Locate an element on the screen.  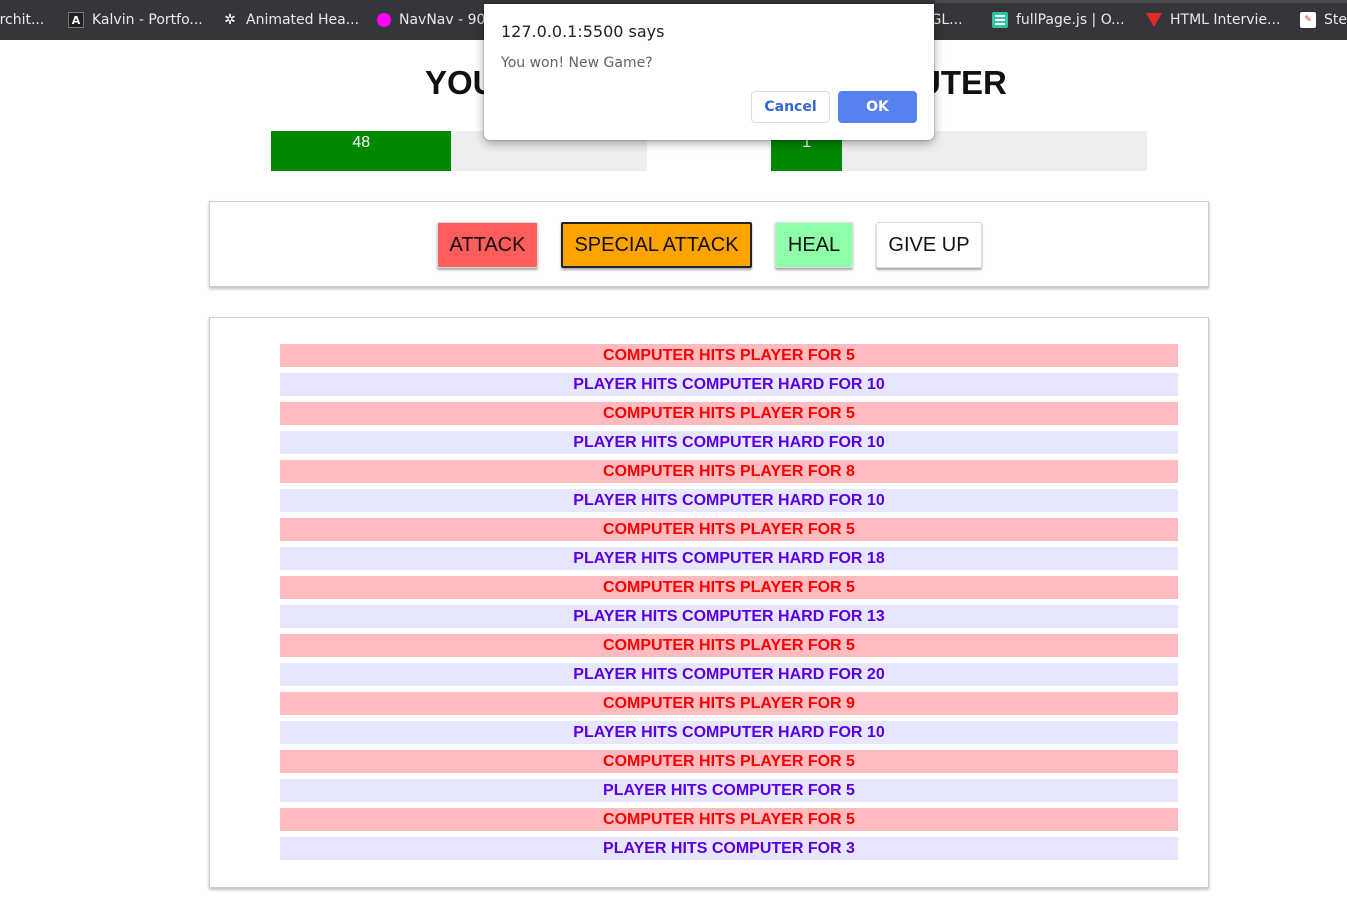
controls-panel: ATTACK SPECIAL ATTACK HEAL GIVE UP is located at coordinates (709, 244).